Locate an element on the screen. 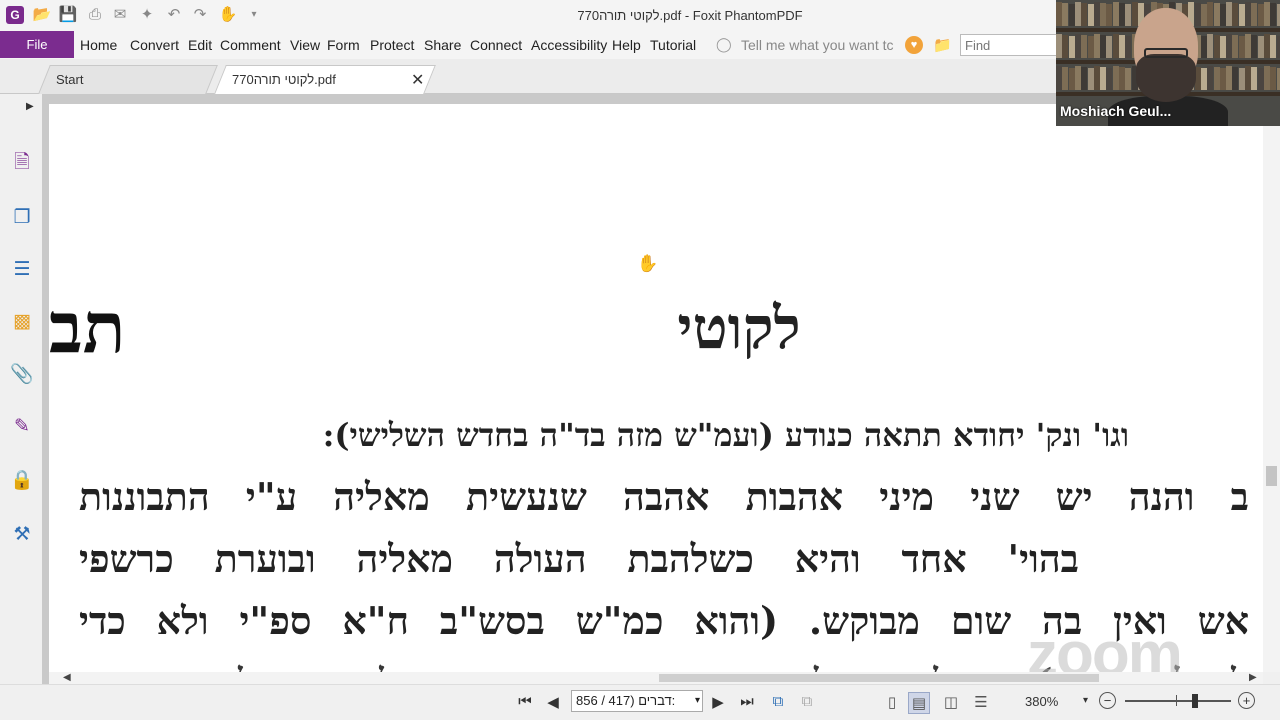 The image size is (1280, 720). menu-comment: Comment is located at coordinates (250, 45).